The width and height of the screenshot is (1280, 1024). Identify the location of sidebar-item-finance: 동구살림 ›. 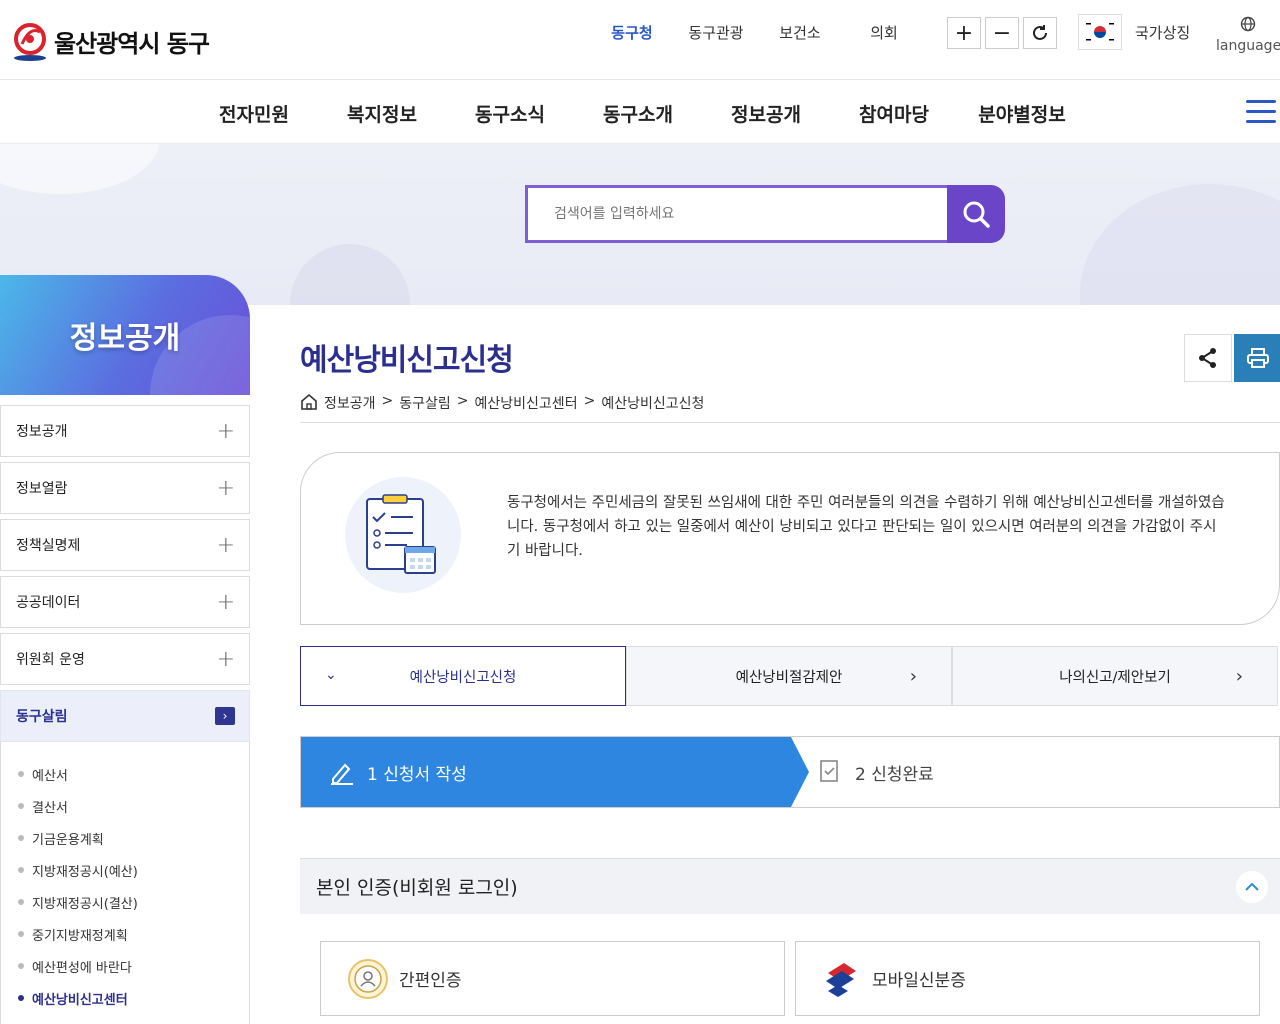
(125, 716).